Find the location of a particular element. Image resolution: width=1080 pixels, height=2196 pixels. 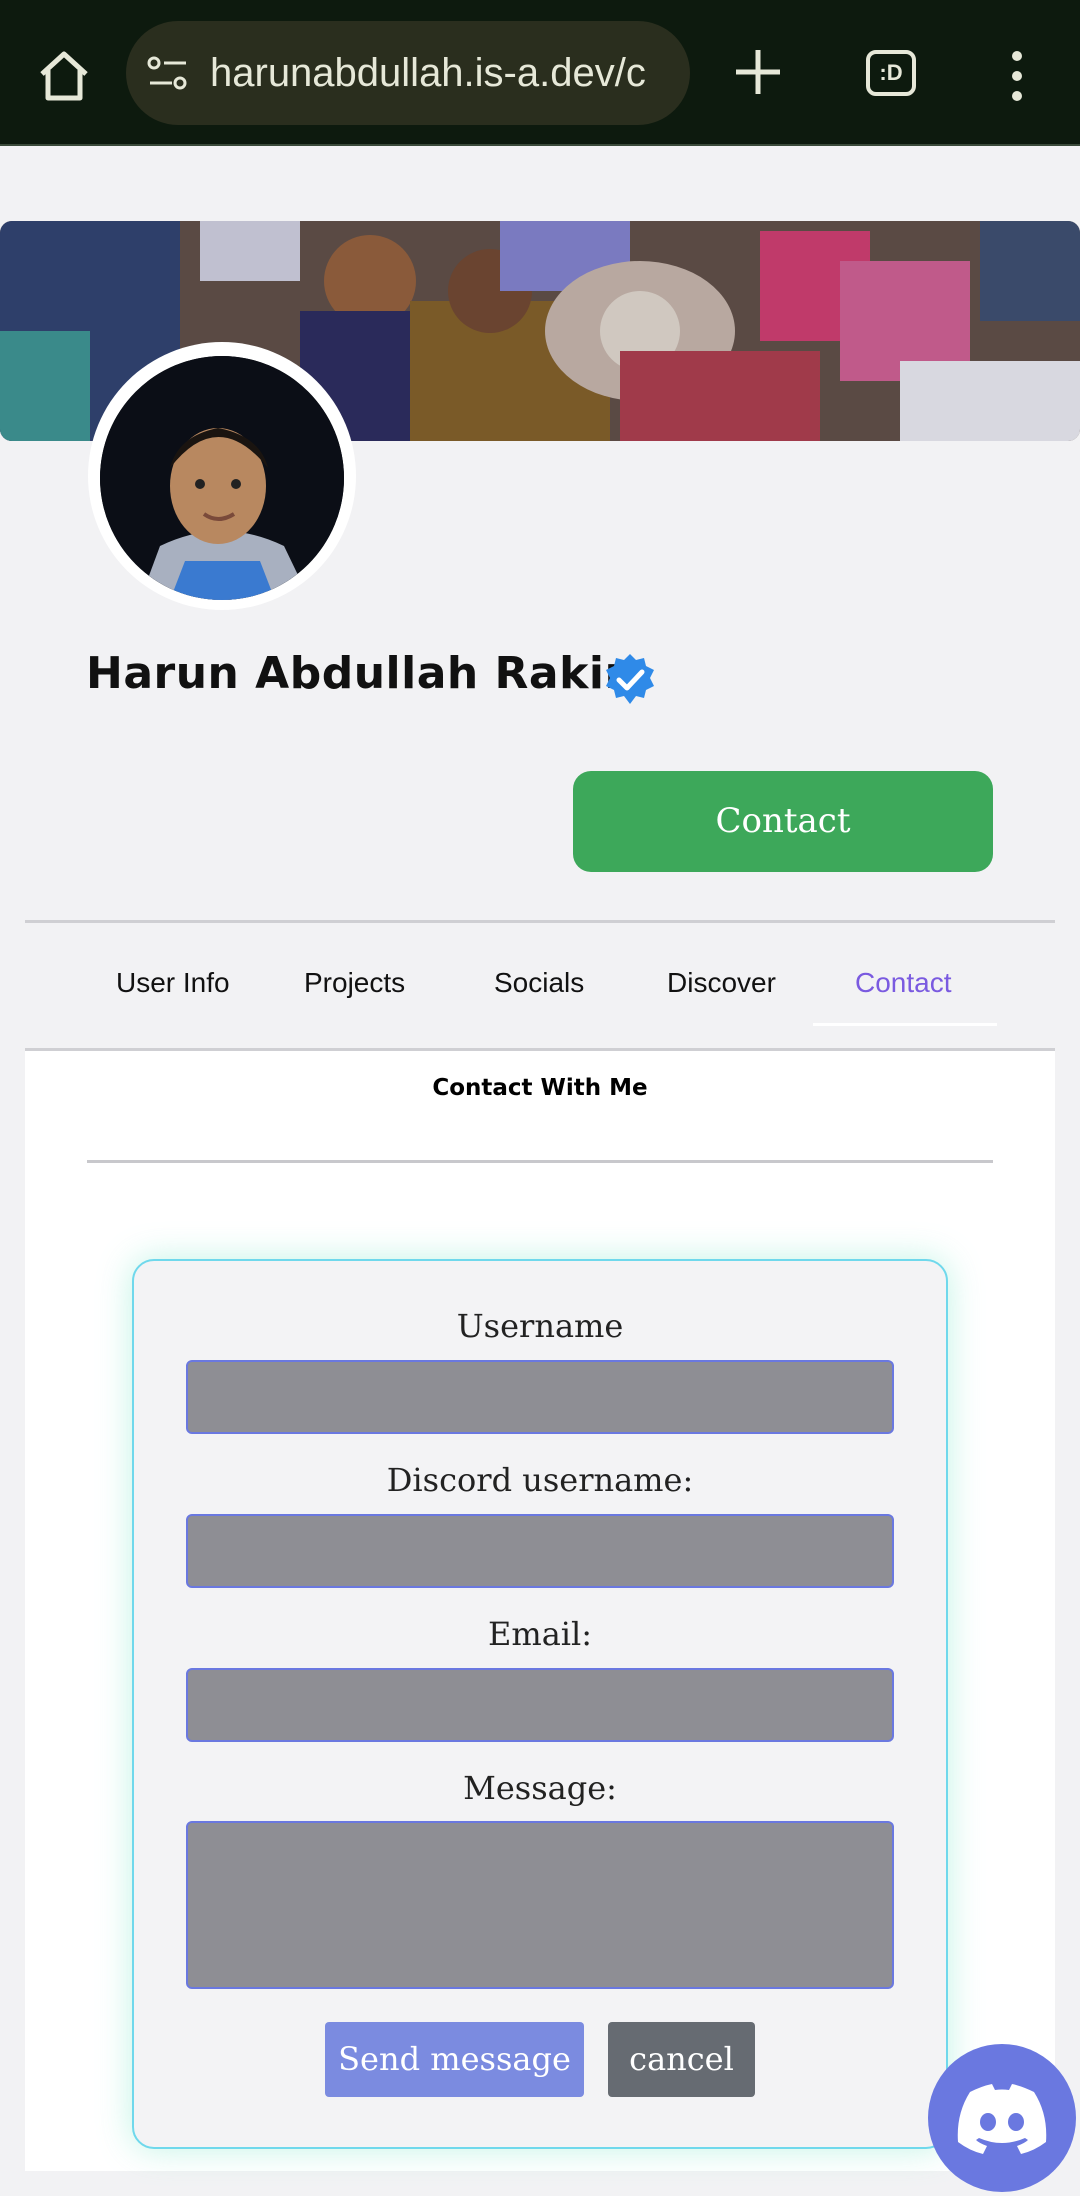

new-tab-icon is located at coordinates (758, 72).